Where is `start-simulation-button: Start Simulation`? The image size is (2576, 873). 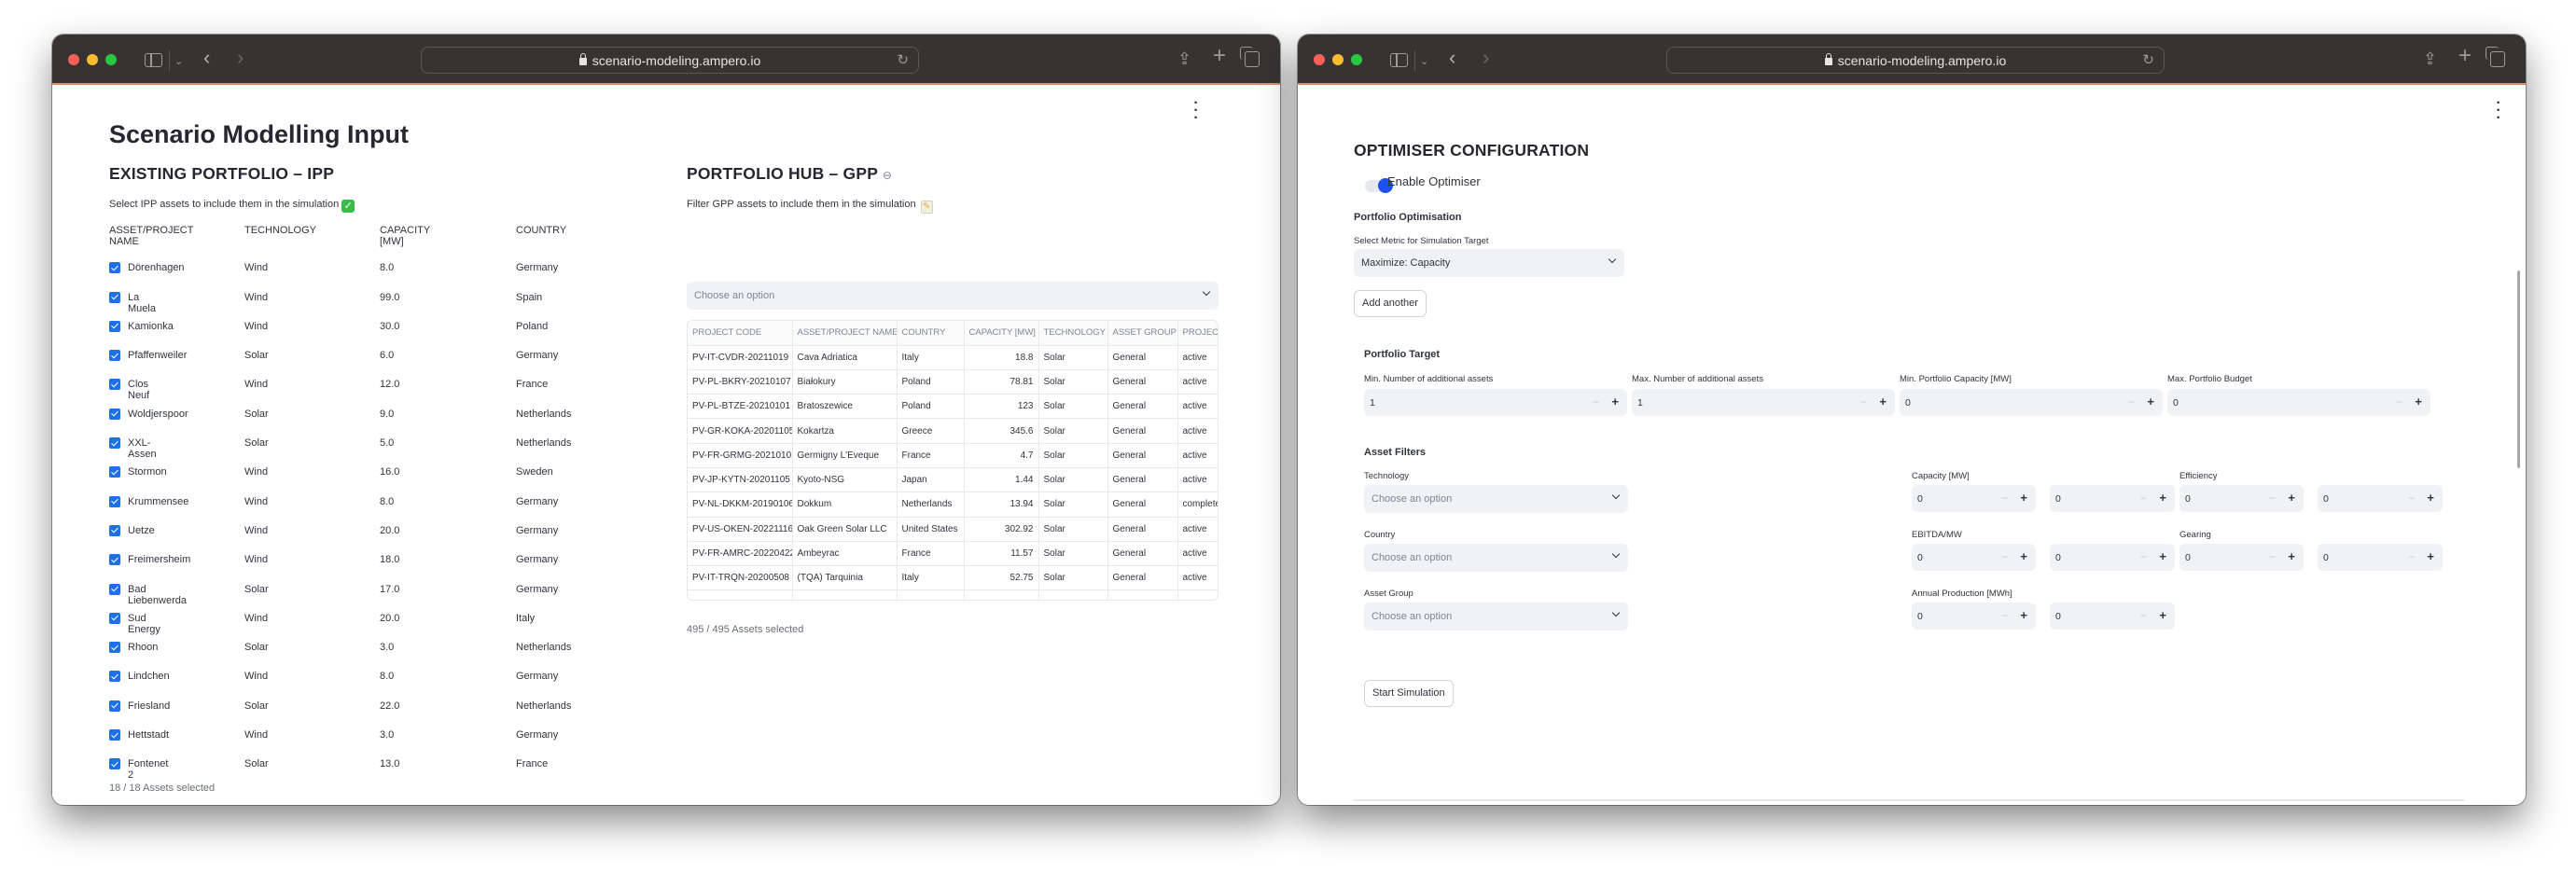 start-simulation-button: Start Simulation is located at coordinates (1409, 693).